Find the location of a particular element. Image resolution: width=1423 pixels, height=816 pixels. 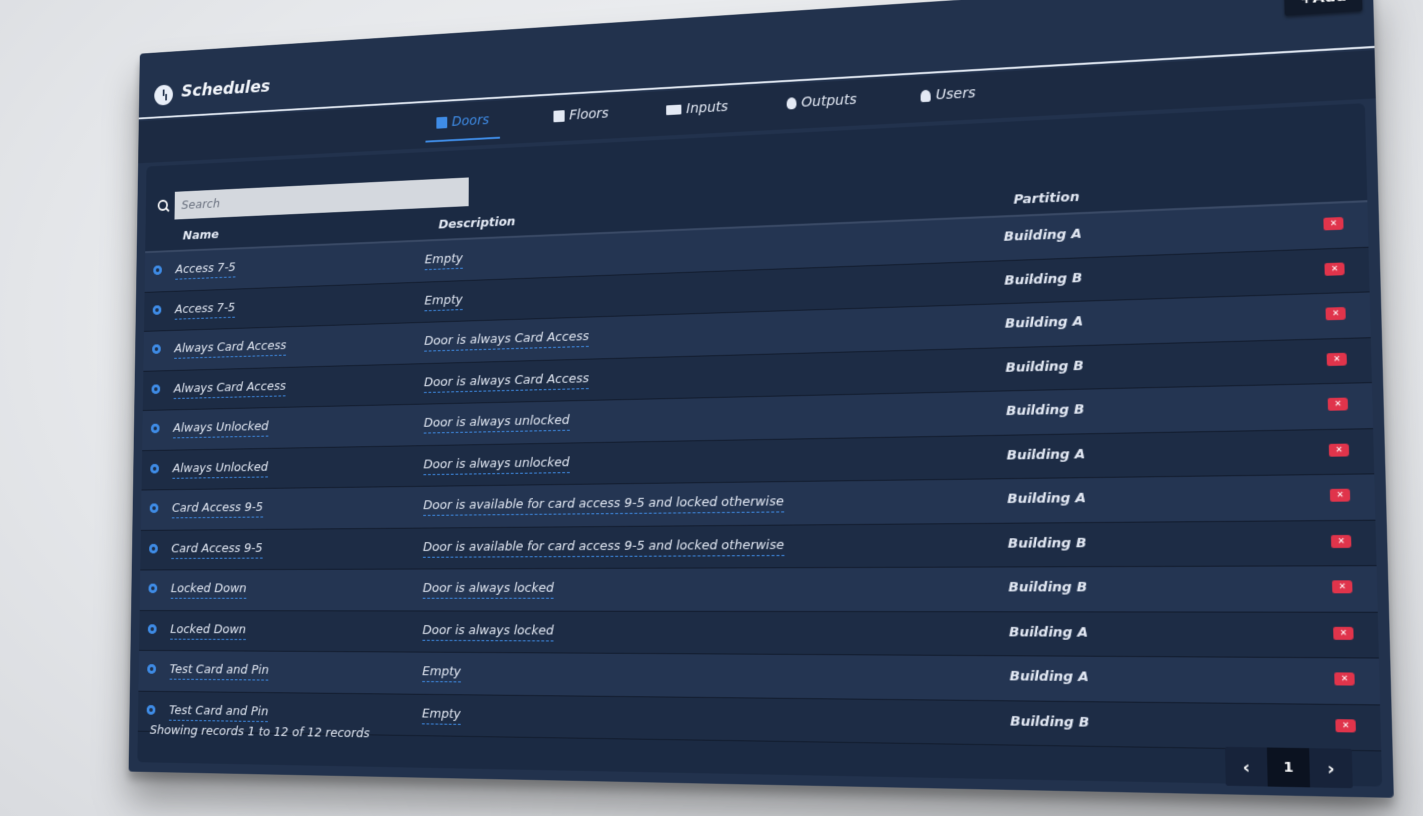

tab-outputs: Outputs is located at coordinates (821, 106).